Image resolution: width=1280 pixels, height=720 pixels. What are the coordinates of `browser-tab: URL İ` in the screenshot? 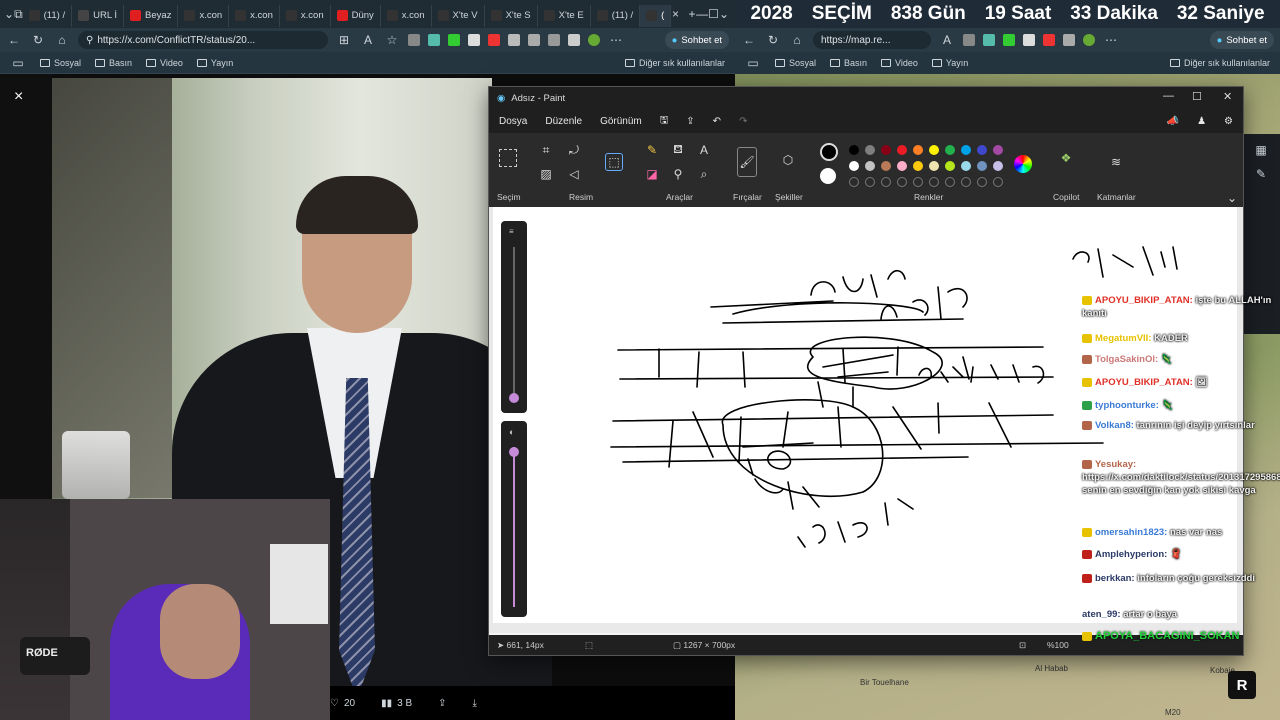 It's located at (98, 15).